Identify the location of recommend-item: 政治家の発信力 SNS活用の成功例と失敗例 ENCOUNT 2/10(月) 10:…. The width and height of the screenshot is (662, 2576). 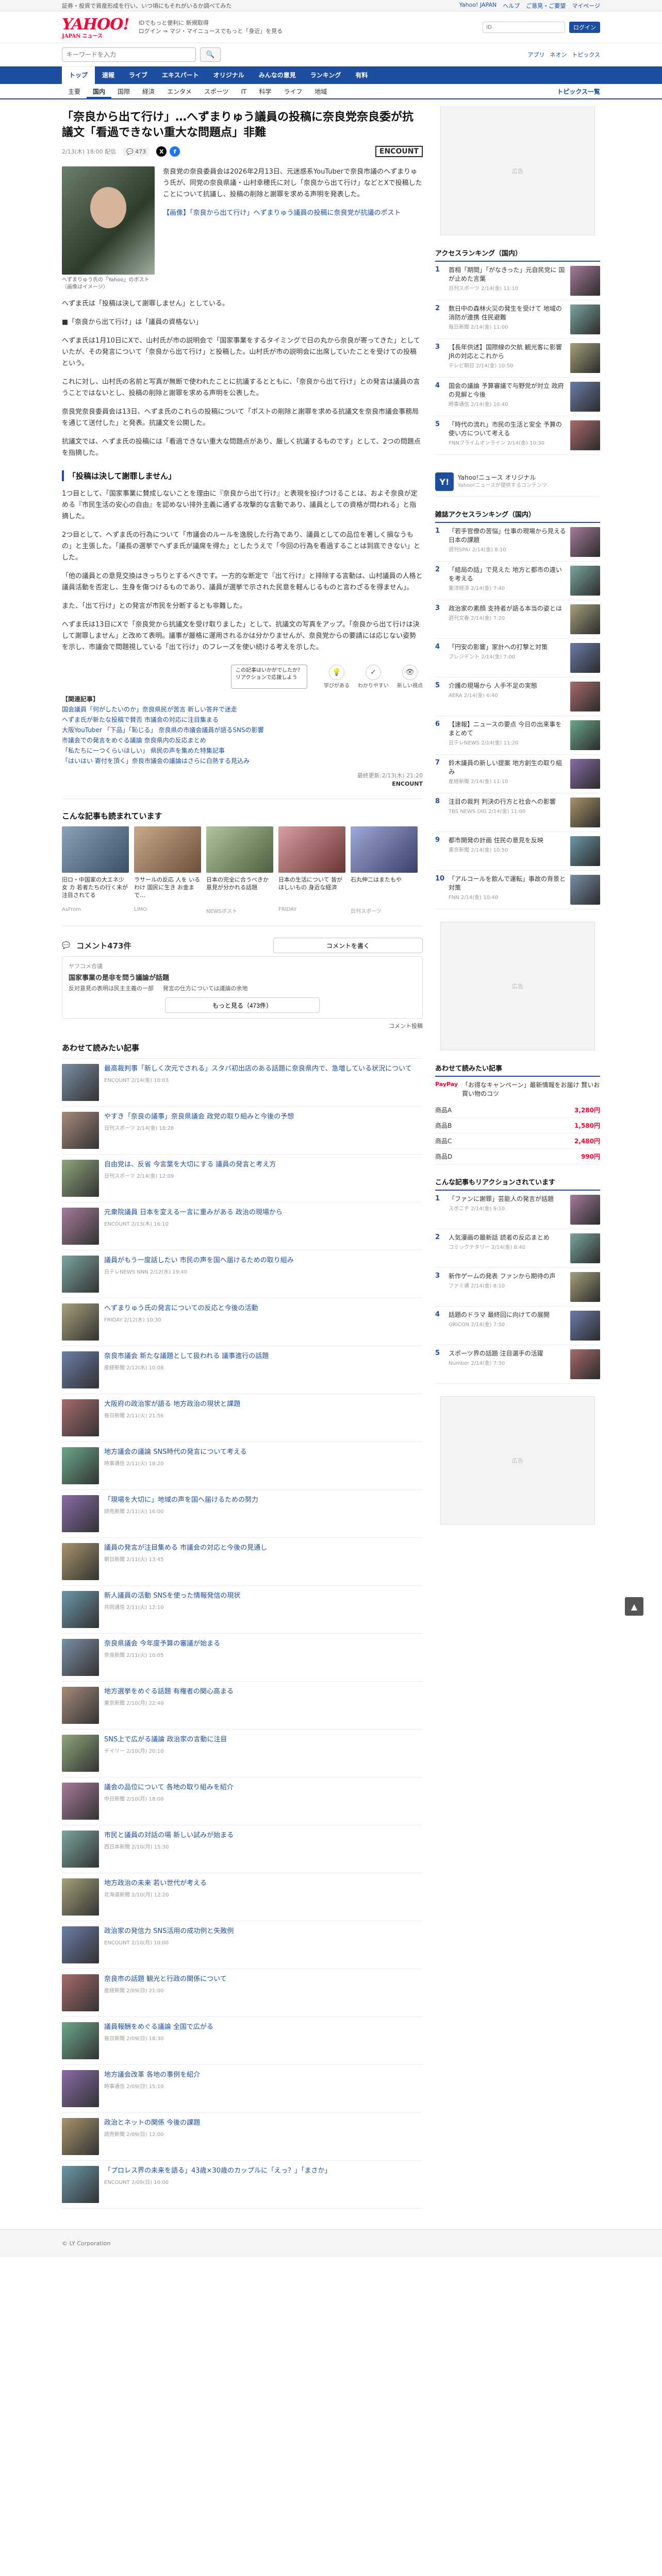
(243, 1945).